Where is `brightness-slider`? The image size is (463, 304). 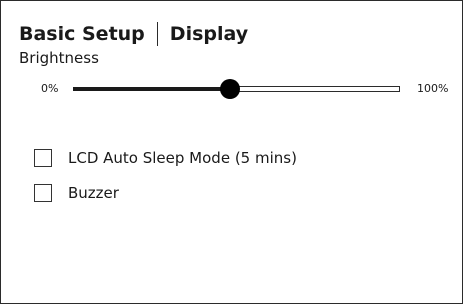
brightness-slider is located at coordinates (236, 89).